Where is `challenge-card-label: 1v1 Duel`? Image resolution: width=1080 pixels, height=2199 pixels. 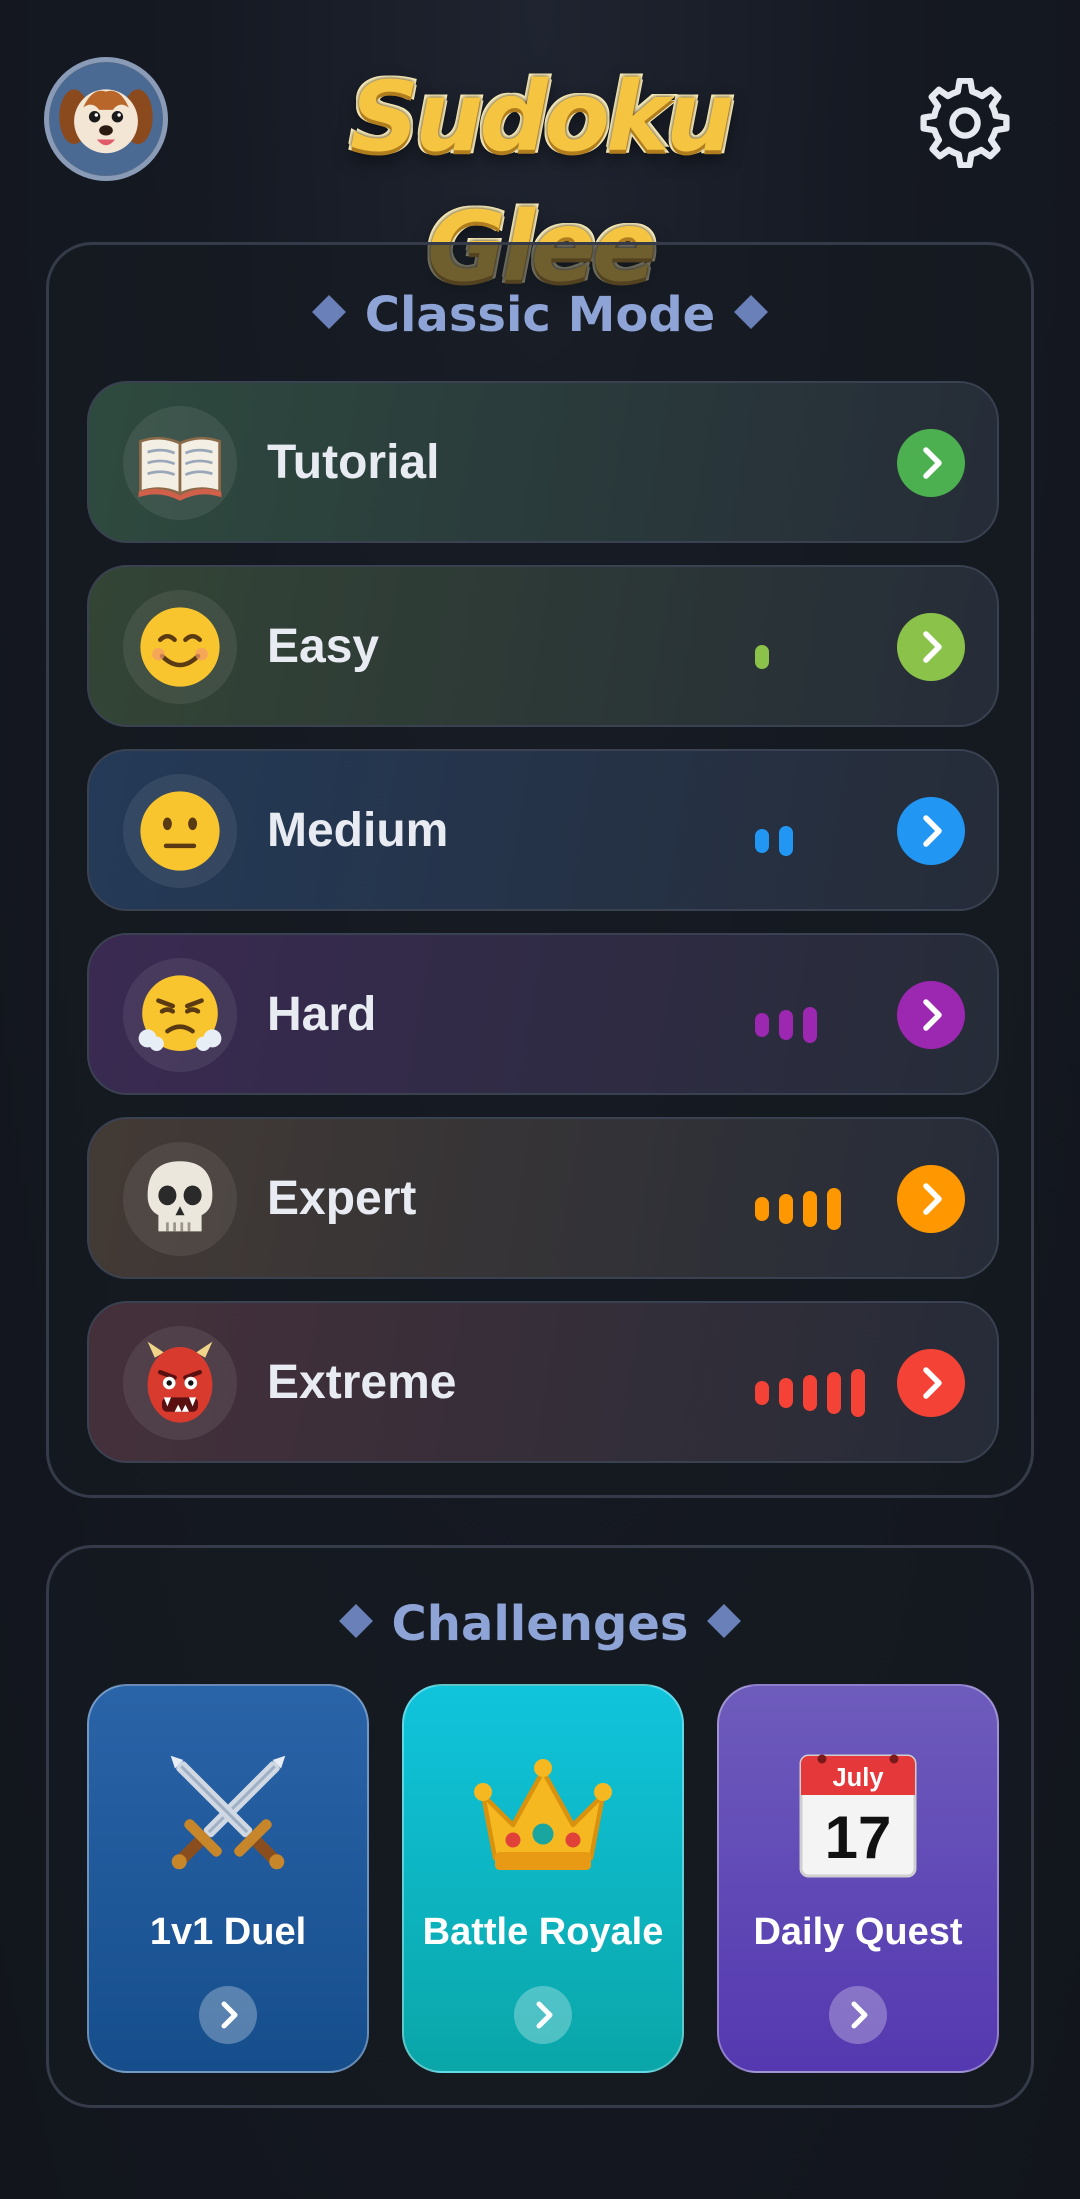 challenge-card-label: 1v1 Duel is located at coordinates (228, 1932).